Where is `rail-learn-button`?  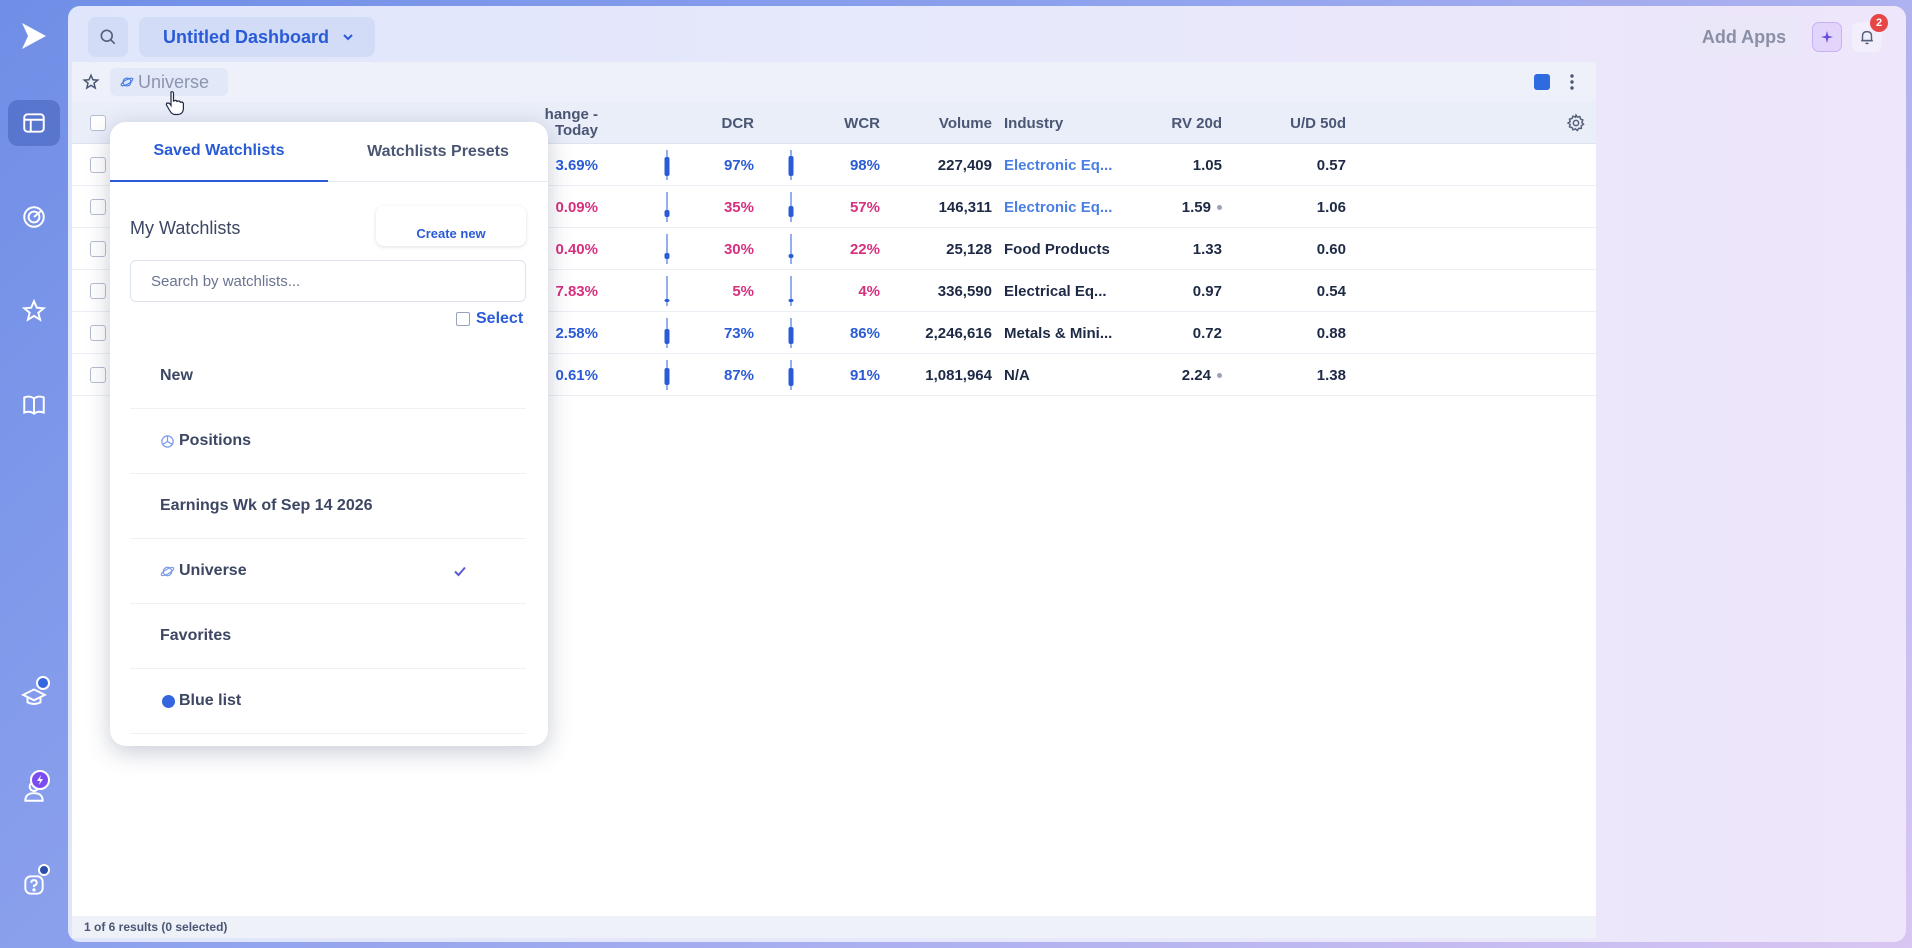 rail-learn-button is located at coordinates (34, 405).